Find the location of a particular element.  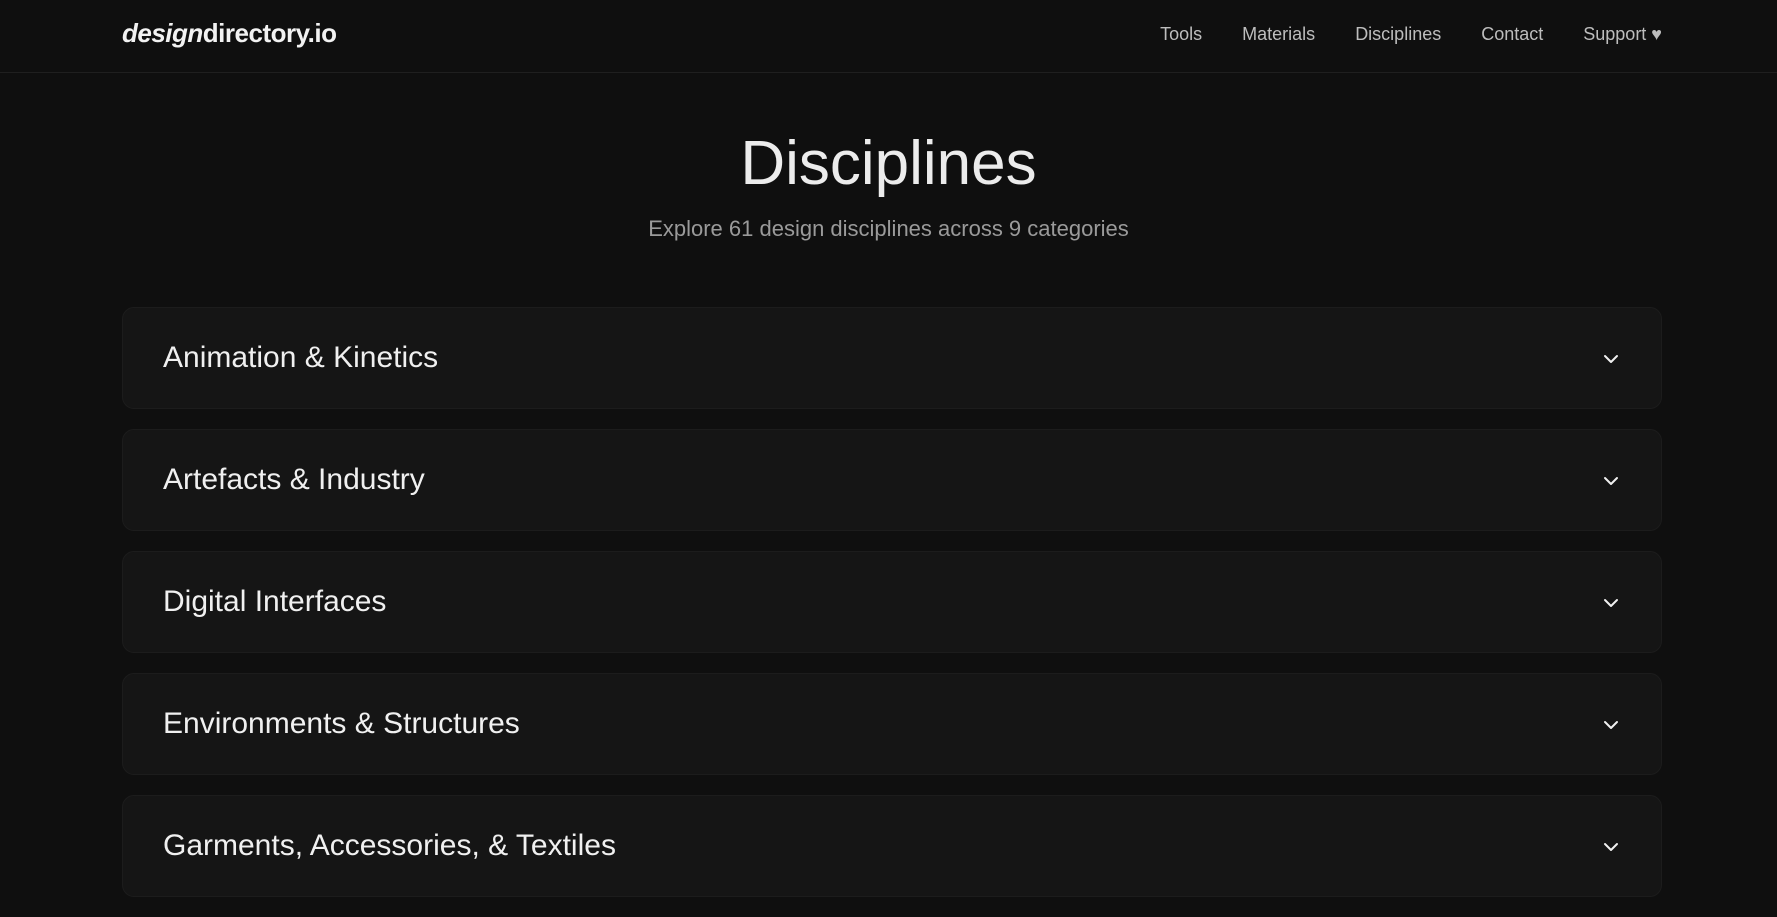

nav-disciplines: Disciplines is located at coordinates (1398, 34).